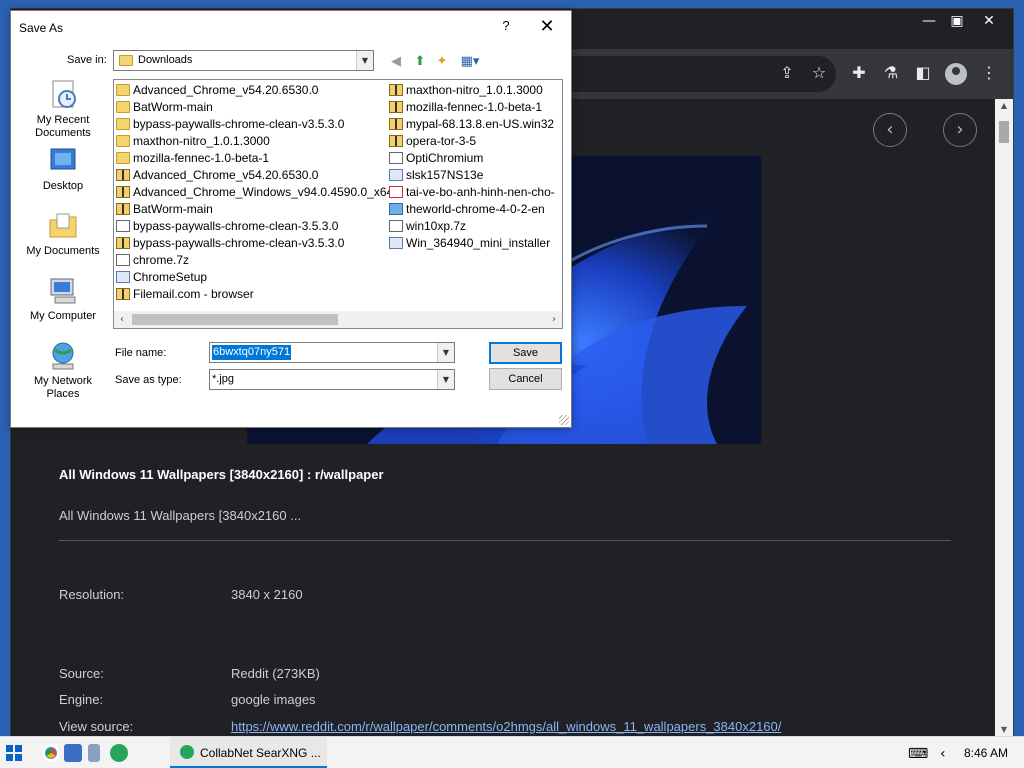 The image size is (1024, 768). What do you see at coordinates (554, 319) in the screenshot?
I see `scroll-right-icon: ›` at bounding box center [554, 319].